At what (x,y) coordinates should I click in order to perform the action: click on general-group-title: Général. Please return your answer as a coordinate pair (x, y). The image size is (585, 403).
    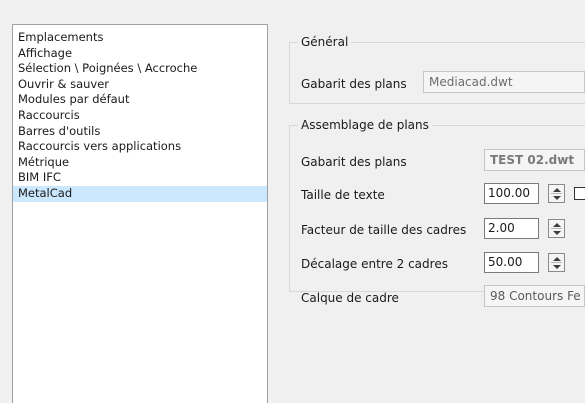
    Looking at the image, I should click on (325, 42).